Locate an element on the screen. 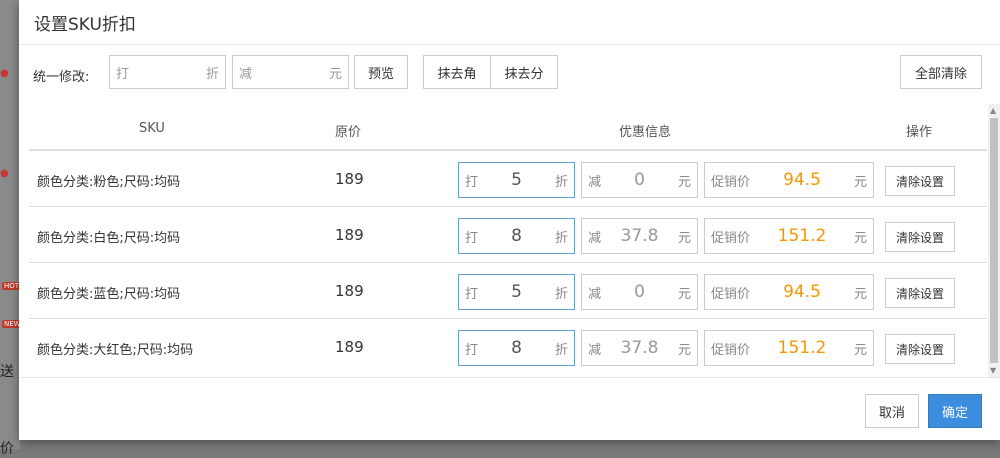 This screenshot has width=1000, height=458. background-text: 价 is located at coordinates (7, 449).